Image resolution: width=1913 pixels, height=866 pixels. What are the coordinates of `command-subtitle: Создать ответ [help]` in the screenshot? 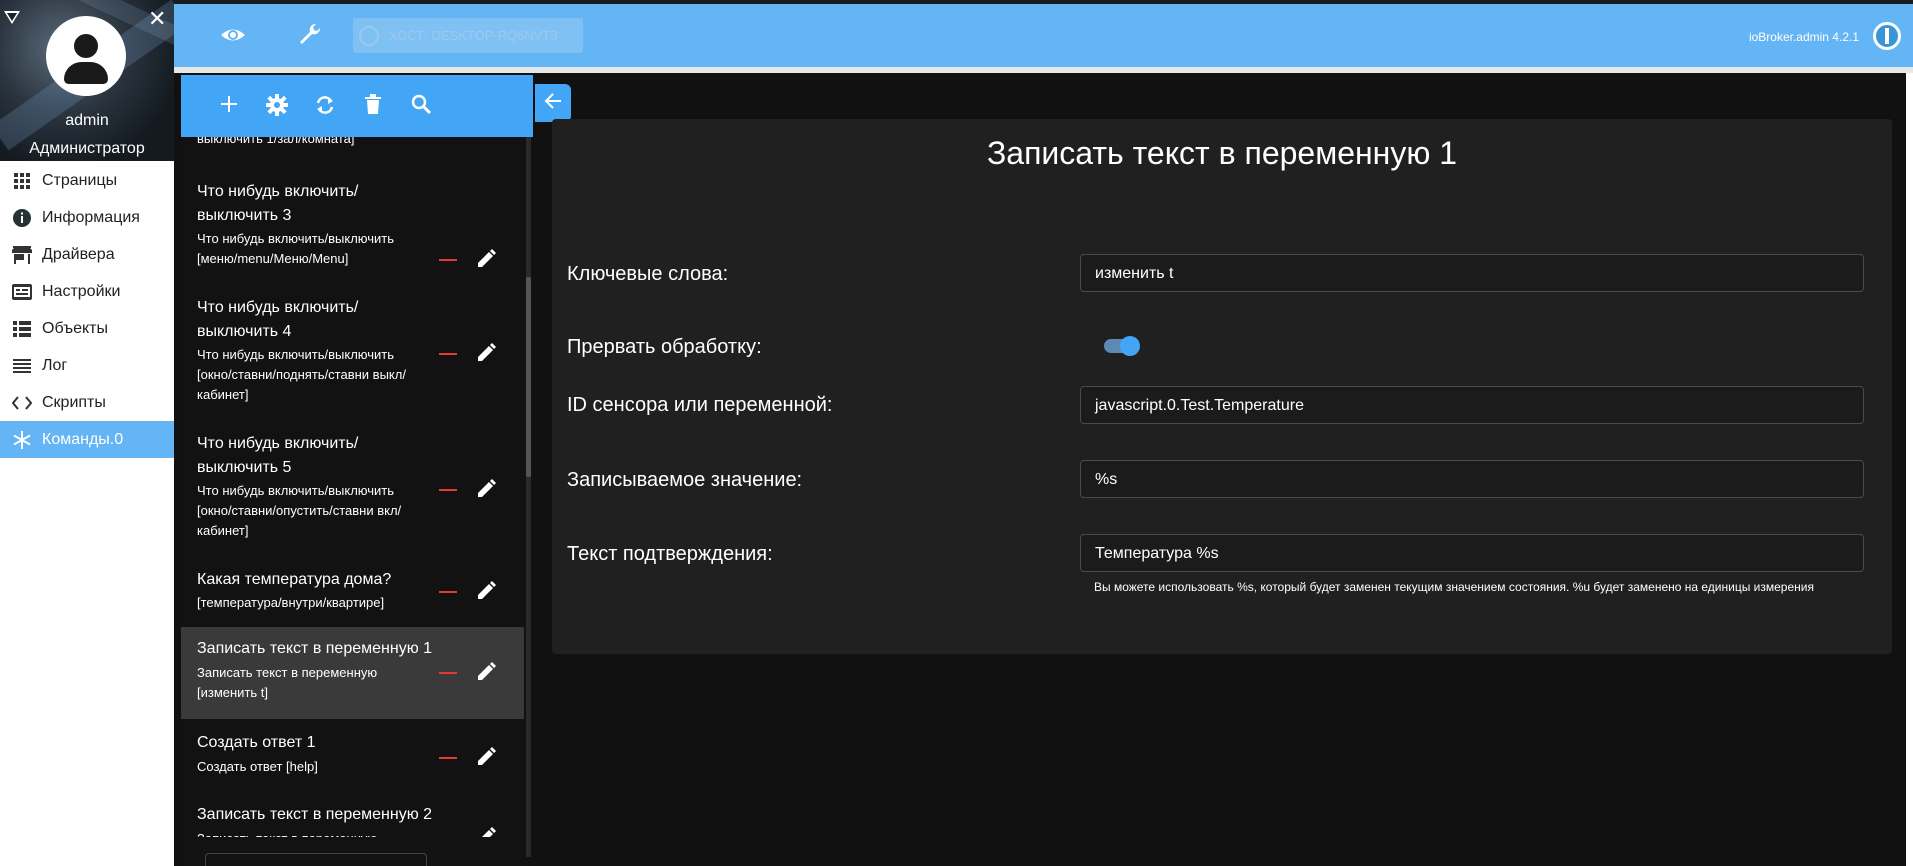 It's located at (257, 766).